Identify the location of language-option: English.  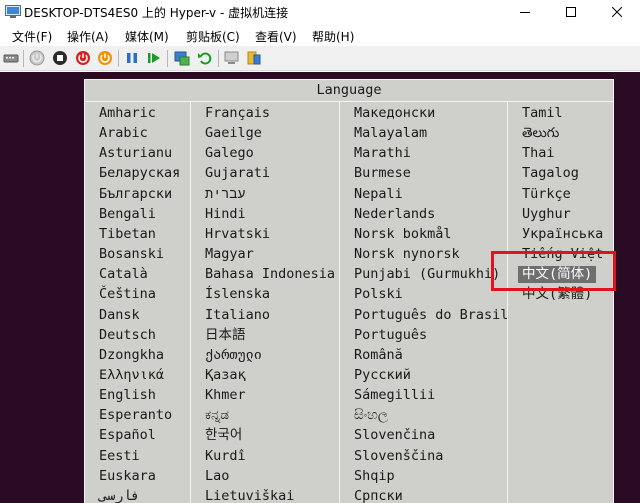
(127, 395).